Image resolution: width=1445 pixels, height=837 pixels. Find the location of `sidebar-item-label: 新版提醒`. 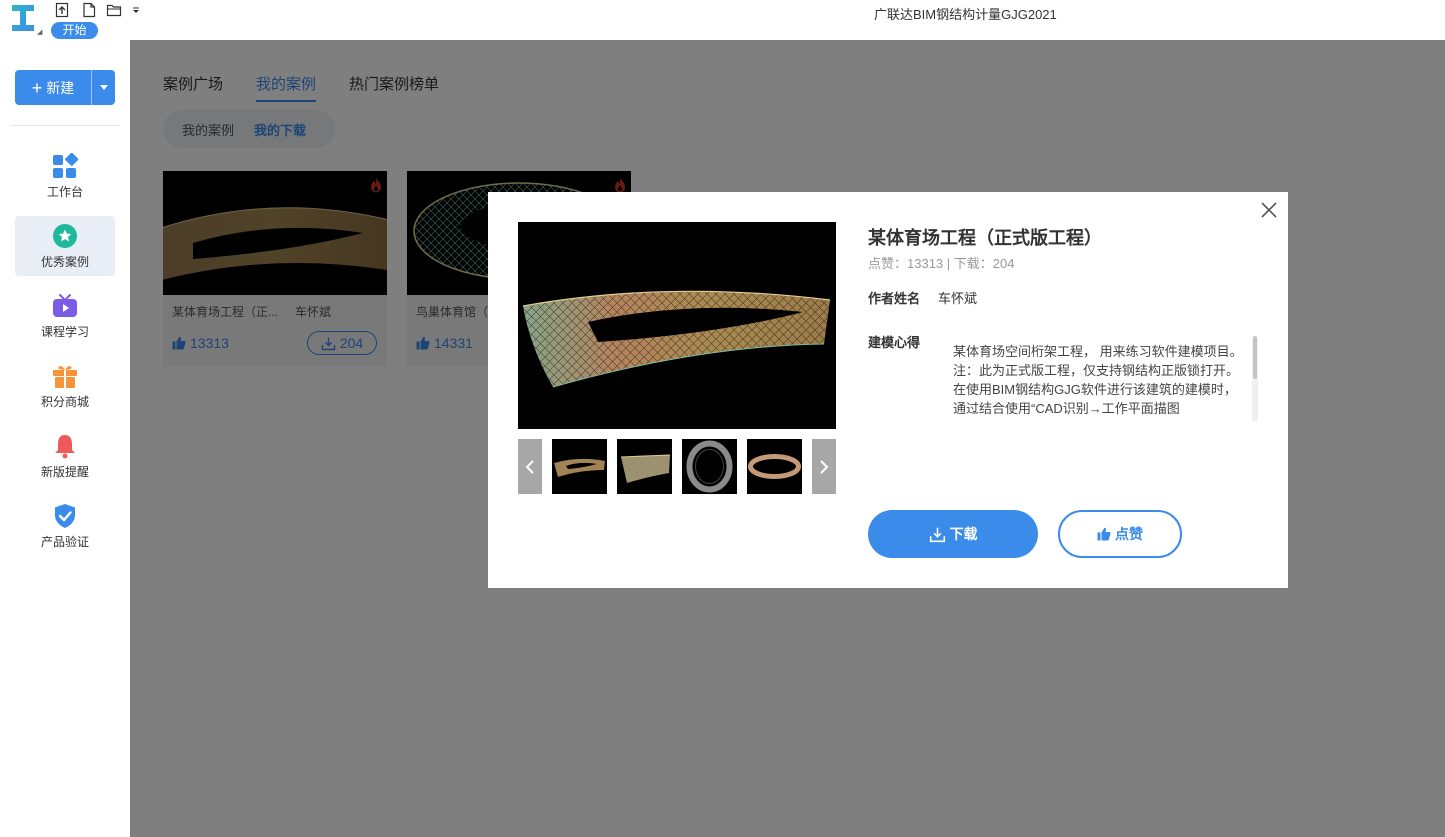

sidebar-item-label: 新版提醒 is located at coordinates (64, 472).